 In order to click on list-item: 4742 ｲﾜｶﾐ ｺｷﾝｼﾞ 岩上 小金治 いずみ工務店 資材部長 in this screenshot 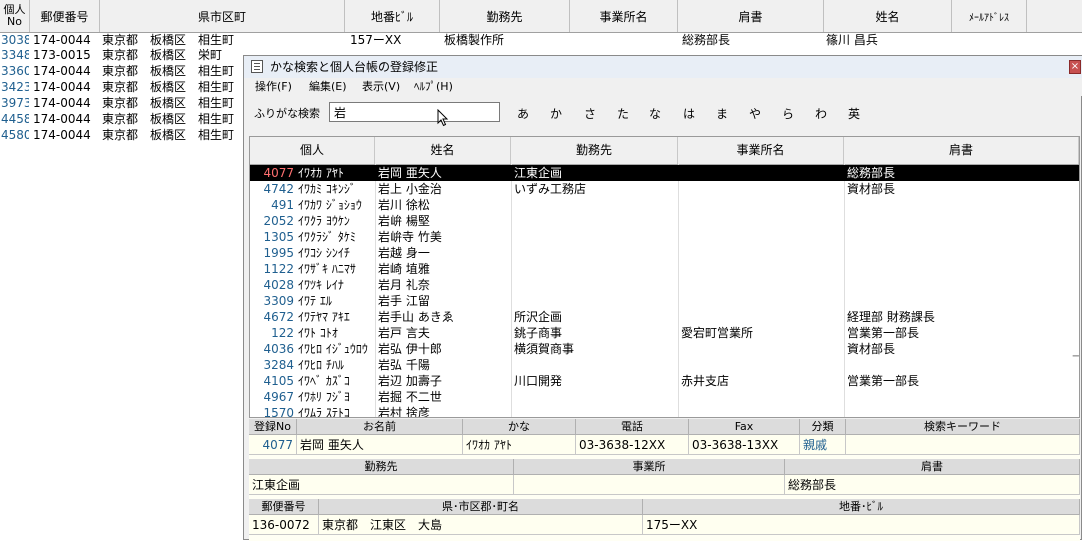, I will do `click(664, 189)`.